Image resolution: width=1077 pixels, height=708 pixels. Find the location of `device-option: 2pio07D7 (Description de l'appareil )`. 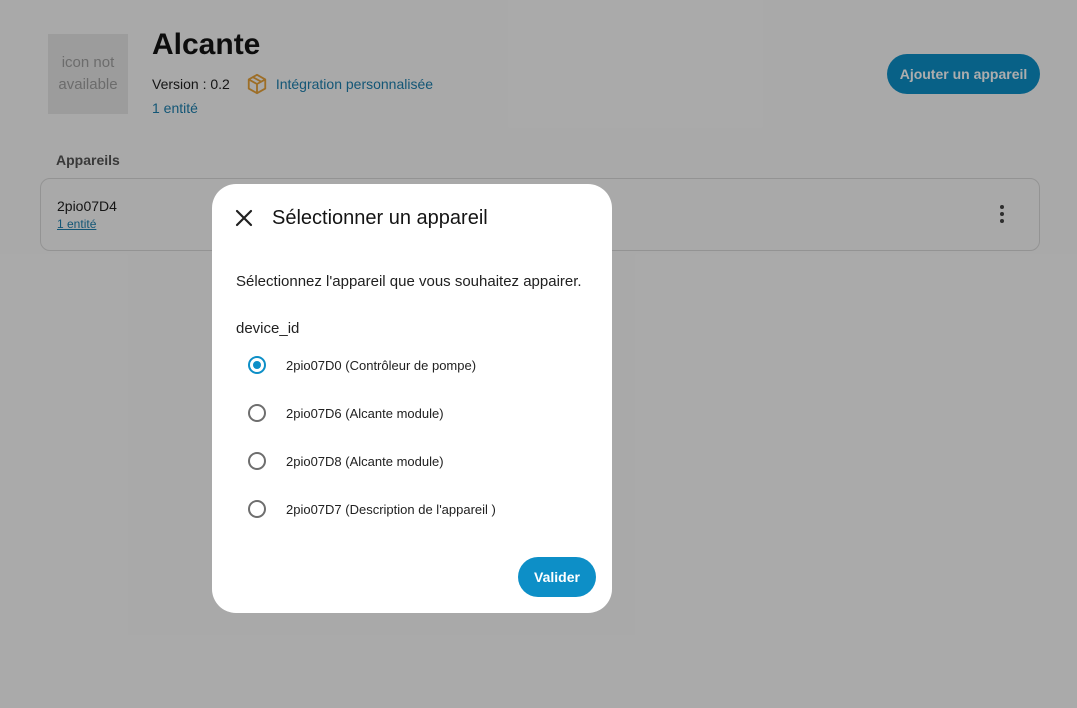

device-option: 2pio07D7 (Description de l'appareil ) is located at coordinates (372, 509).